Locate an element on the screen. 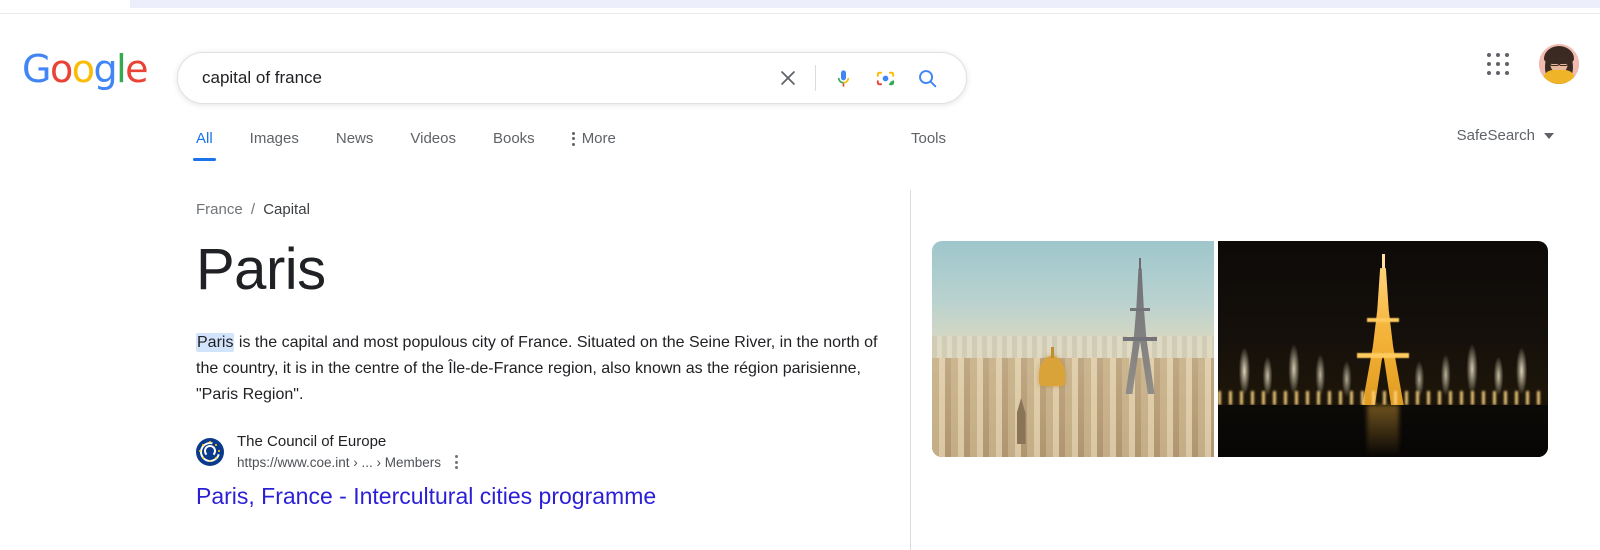  logo-letter: e is located at coordinates (136, 69).